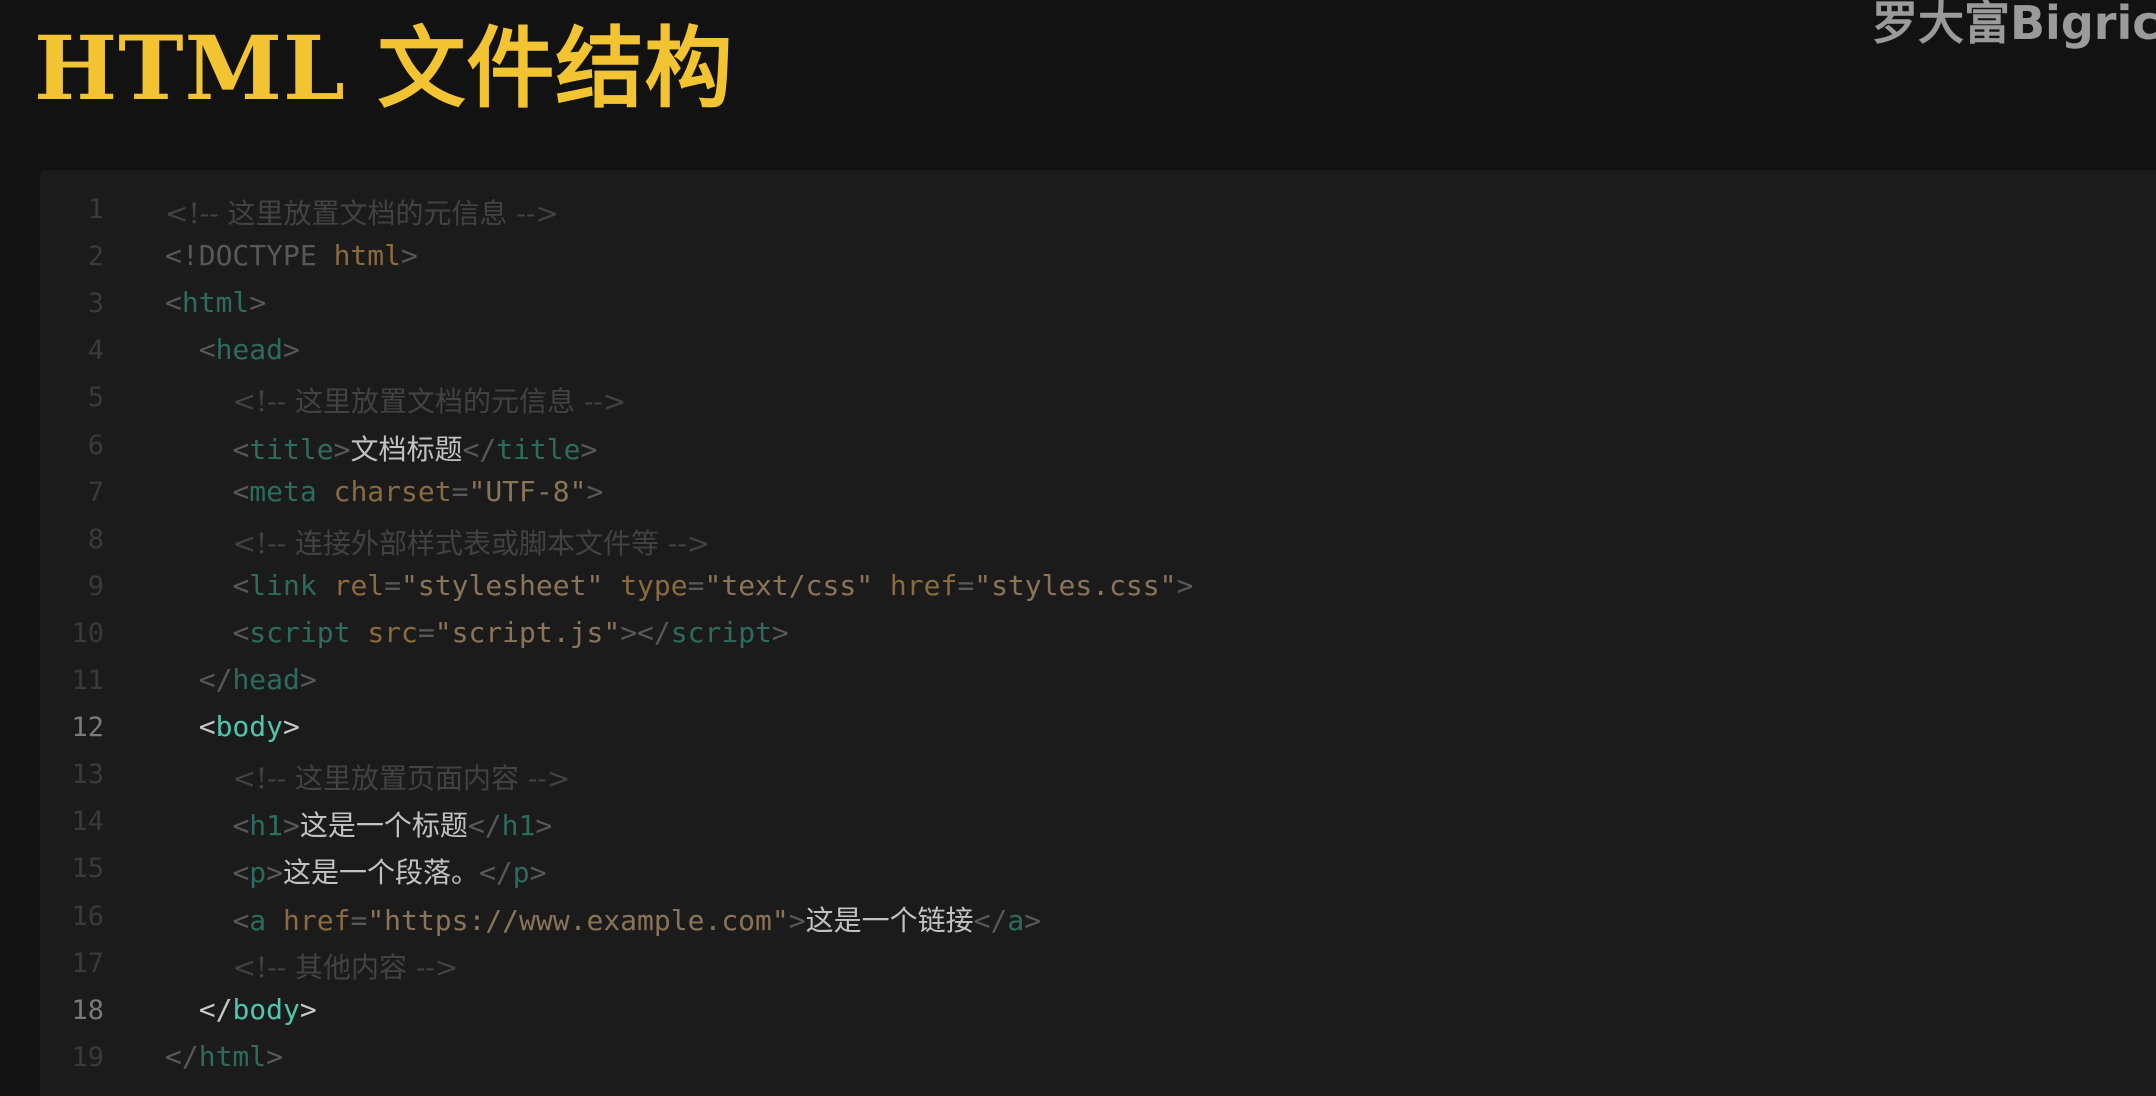 The image size is (2156, 1096). What do you see at coordinates (1098, 397) in the screenshot?
I see `code-line: 5 <!-- 这里放置文档的元信息 -->` at bounding box center [1098, 397].